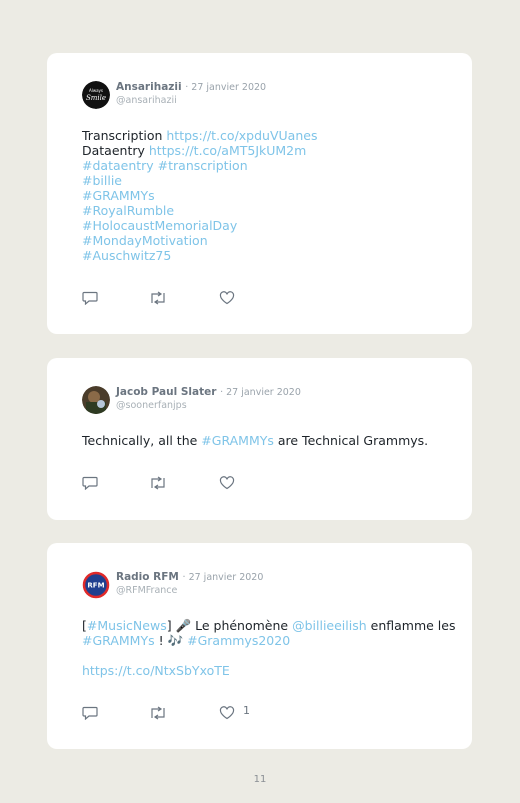 The width and height of the screenshot is (520, 803). What do you see at coordinates (96, 400) in the screenshot?
I see `avatar` at bounding box center [96, 400].